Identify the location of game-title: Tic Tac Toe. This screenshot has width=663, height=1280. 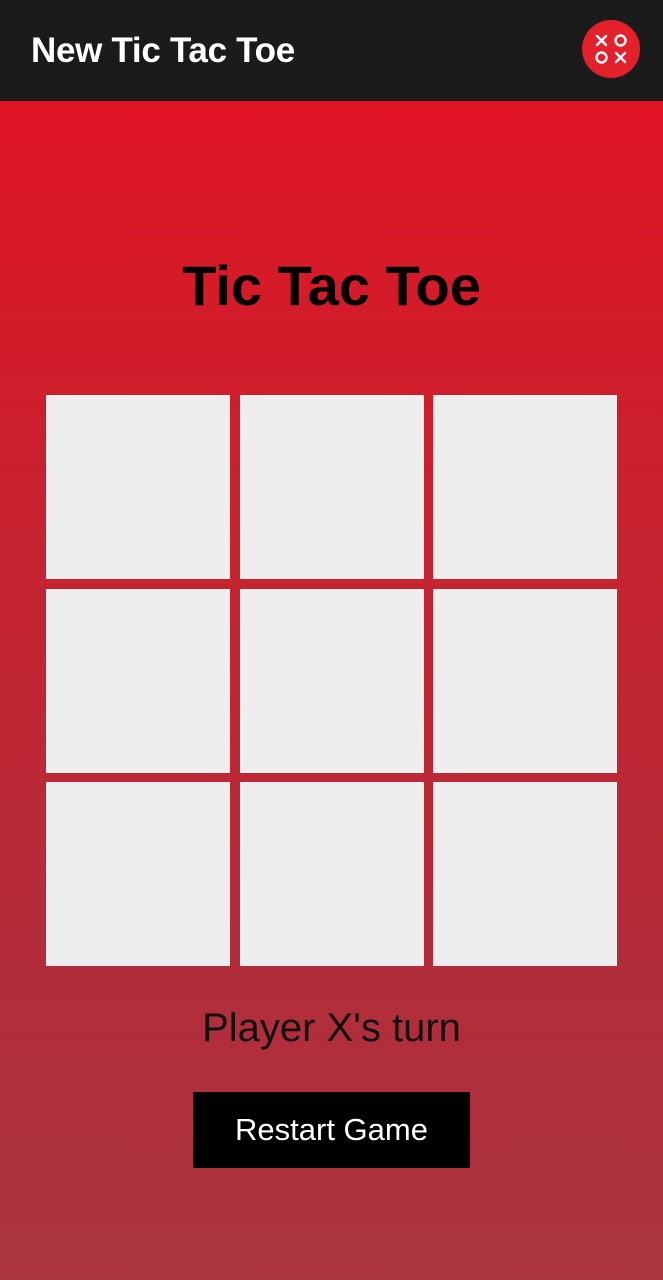
(331, 285).